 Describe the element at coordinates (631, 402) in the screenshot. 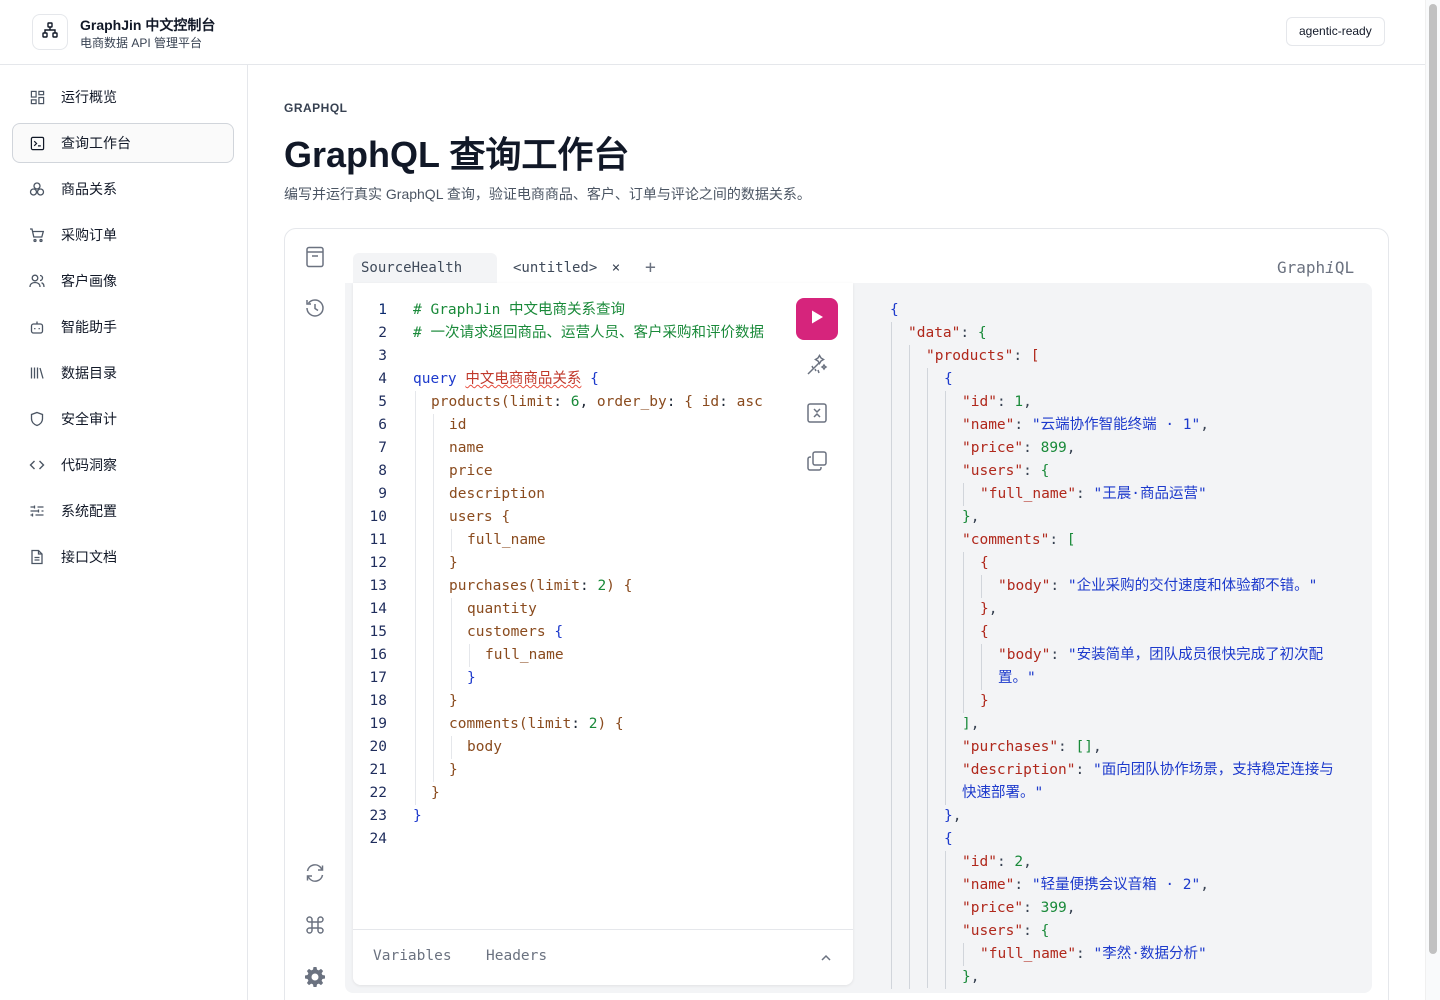

I see `code-arg: order_by` at that location.